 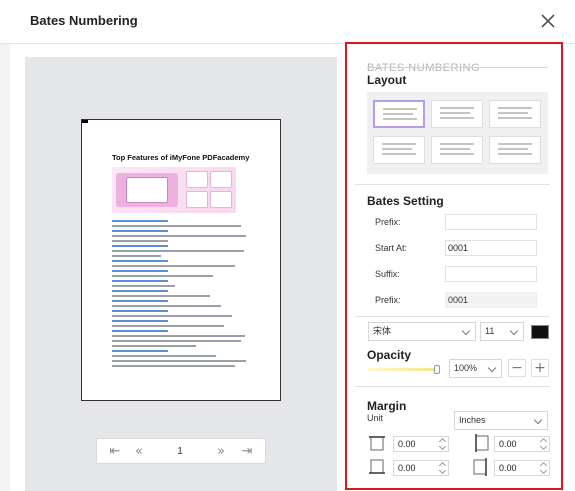 I want to click on suffix-input, so click(x=491, y=274).